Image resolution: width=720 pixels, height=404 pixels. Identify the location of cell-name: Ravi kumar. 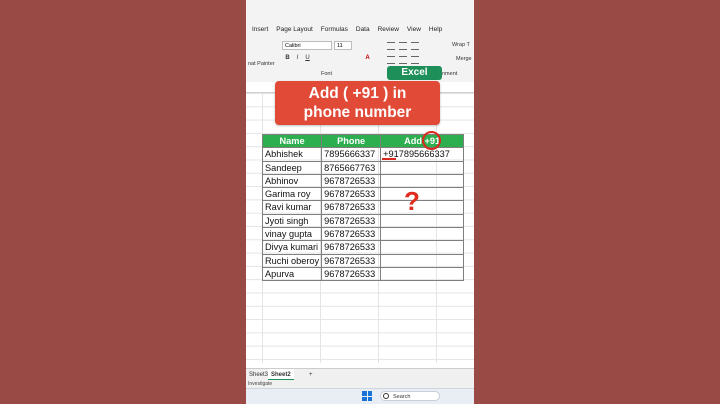
(292, 207).